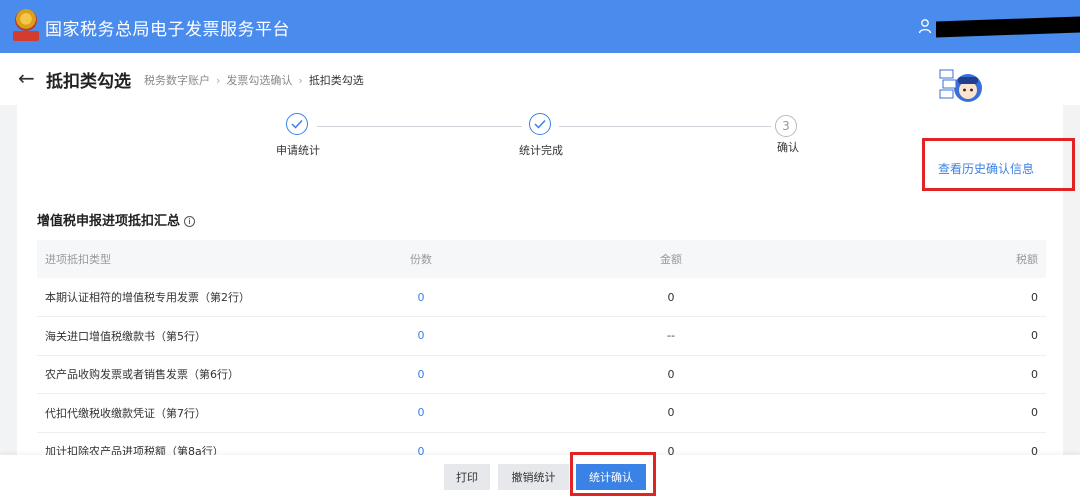 The image size is (1080, 501). Describe the element at coordinates (540, 26) in the screenshot. I see `top-bar: 国家税务总局电子发票服务平台` at that location.